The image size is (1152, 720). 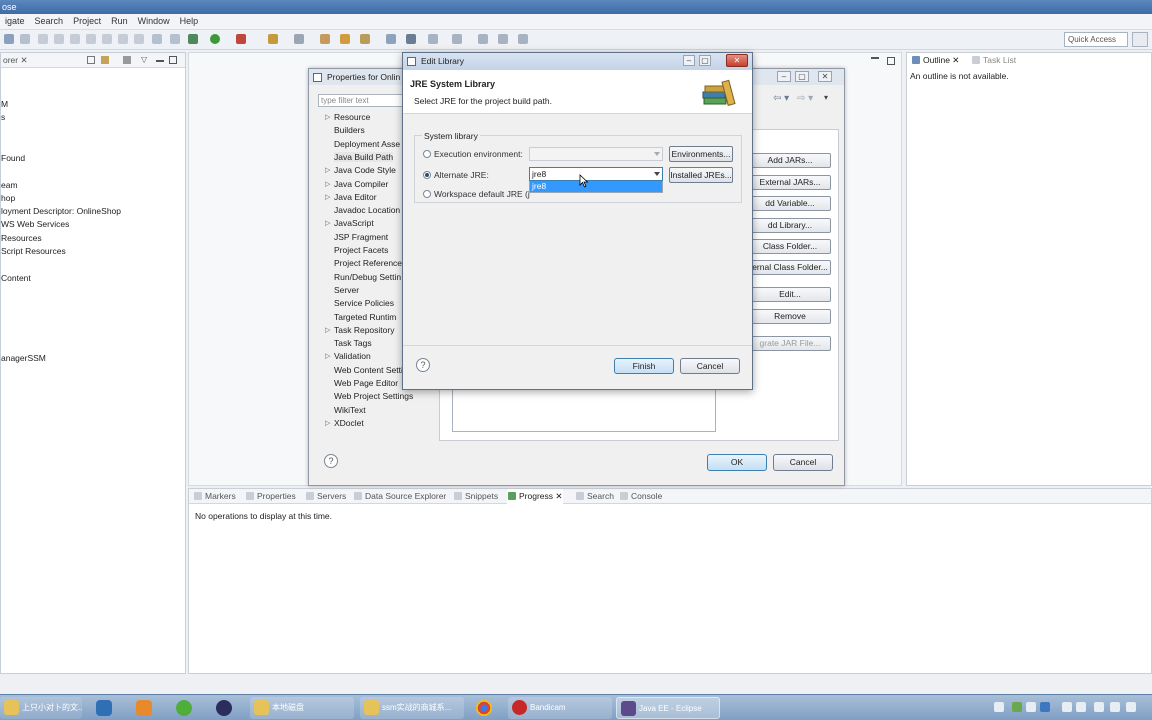 I want to click on nav-item: Run/Debug Settin, so click(x=367, y=277).